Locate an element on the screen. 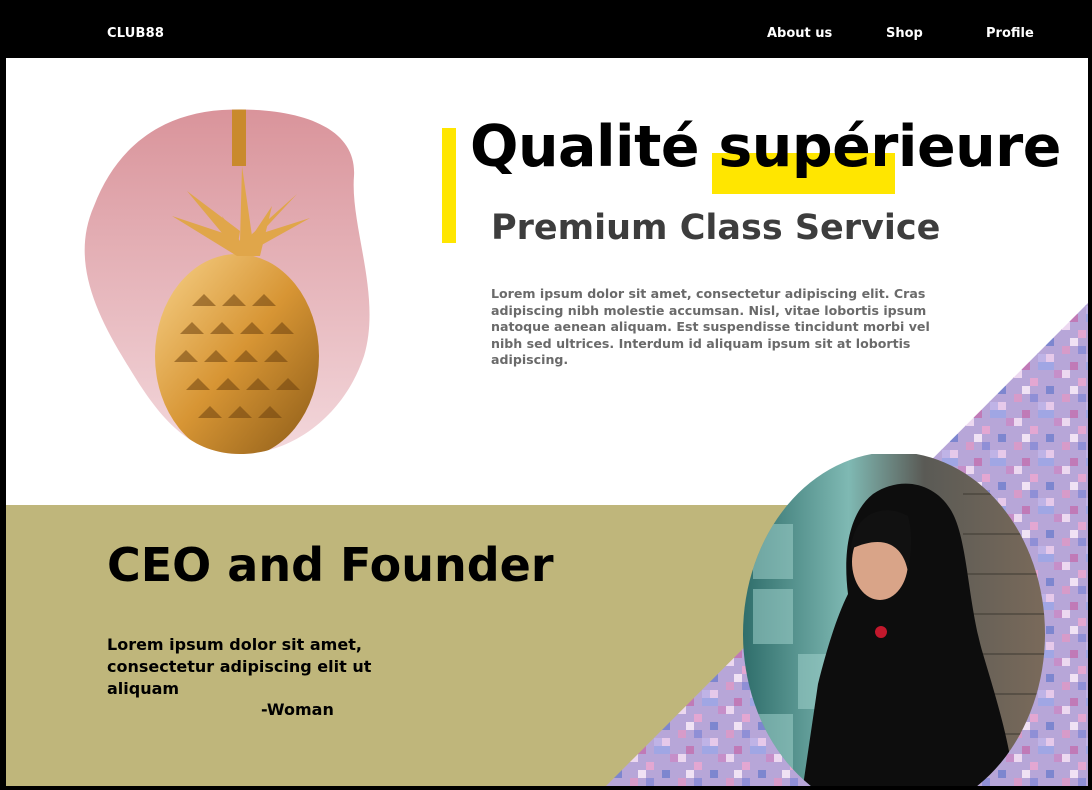  headline-part-1: Qualité is located at coordinates (594, 147).